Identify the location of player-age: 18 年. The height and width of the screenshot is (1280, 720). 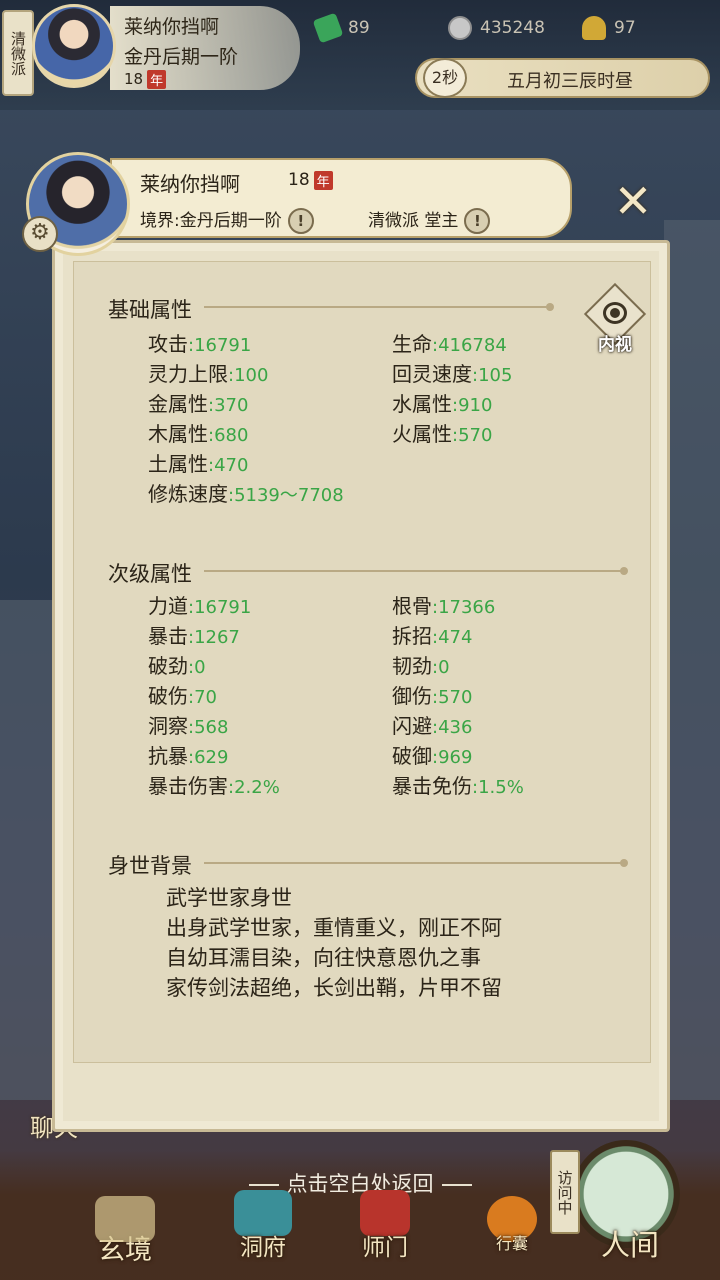
(145, 79).